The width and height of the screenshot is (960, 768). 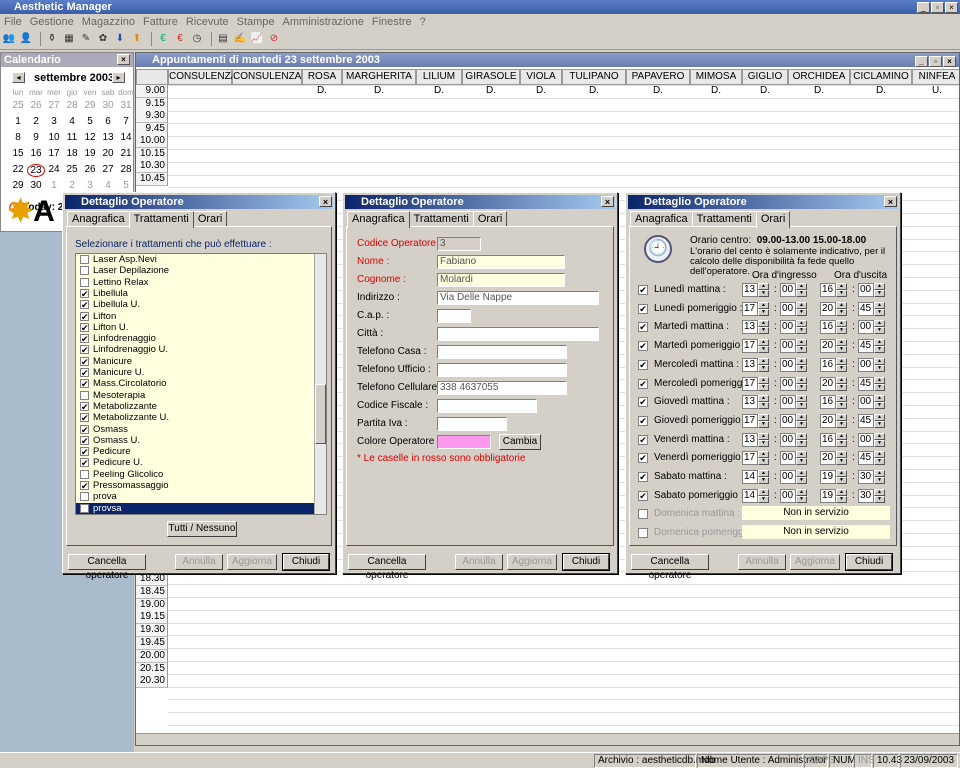 I want to click on calendar-day: 29, so click(x=90, y=105).